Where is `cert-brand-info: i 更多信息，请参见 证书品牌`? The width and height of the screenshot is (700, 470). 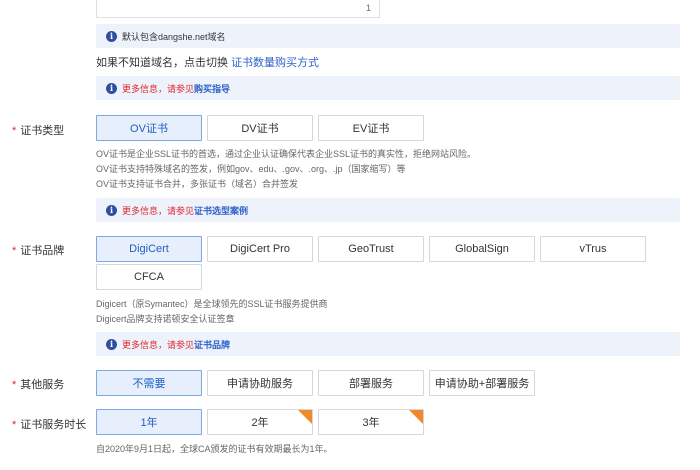 cert-brand-info: i 更多信息，请参见 证书品牌 is located at coordinates (388, 344).